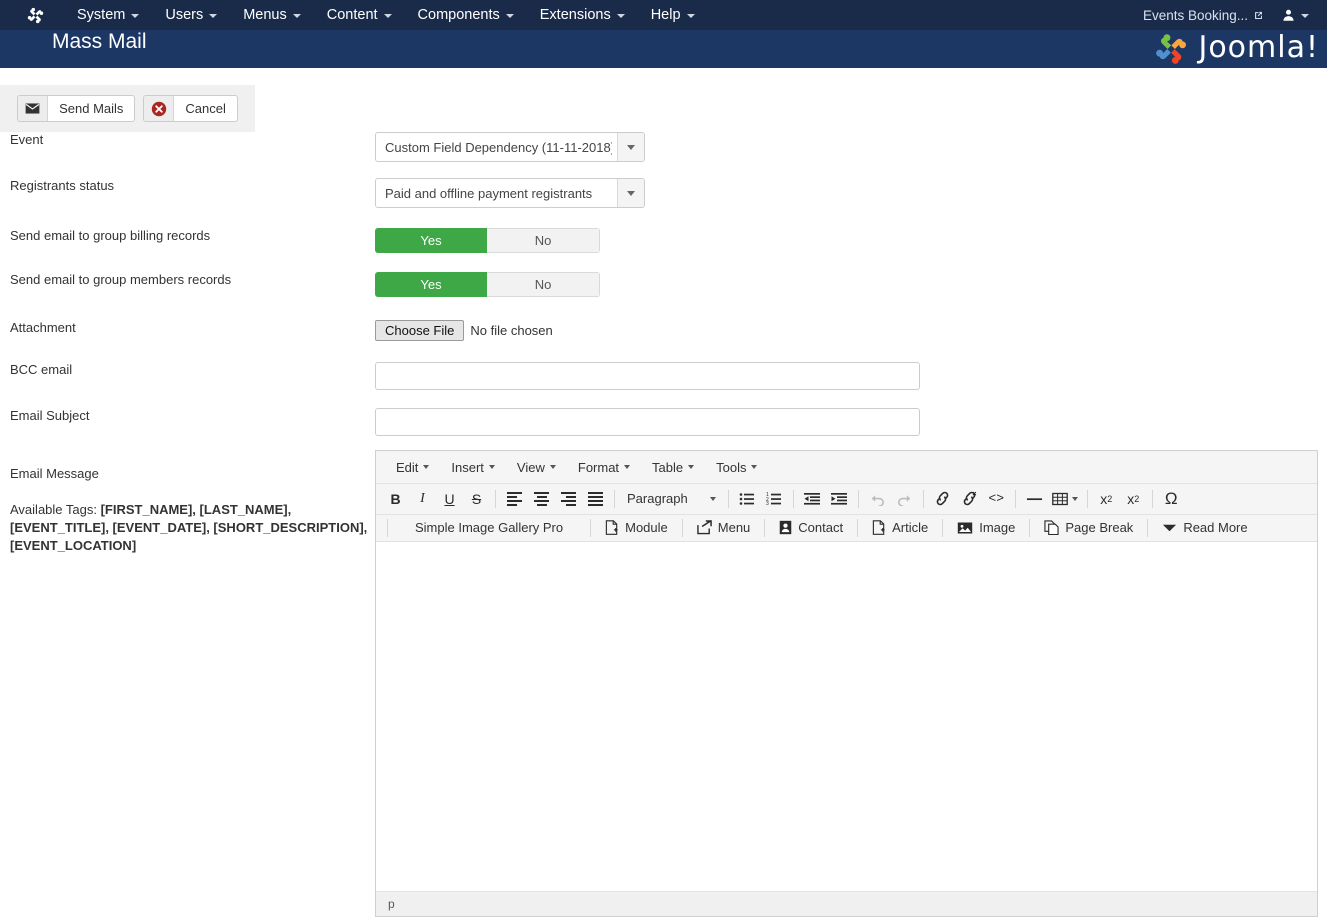 The width and height of the screenshot is (1327, 917). I want to click on contact-button: Contact, so click(811, 527).